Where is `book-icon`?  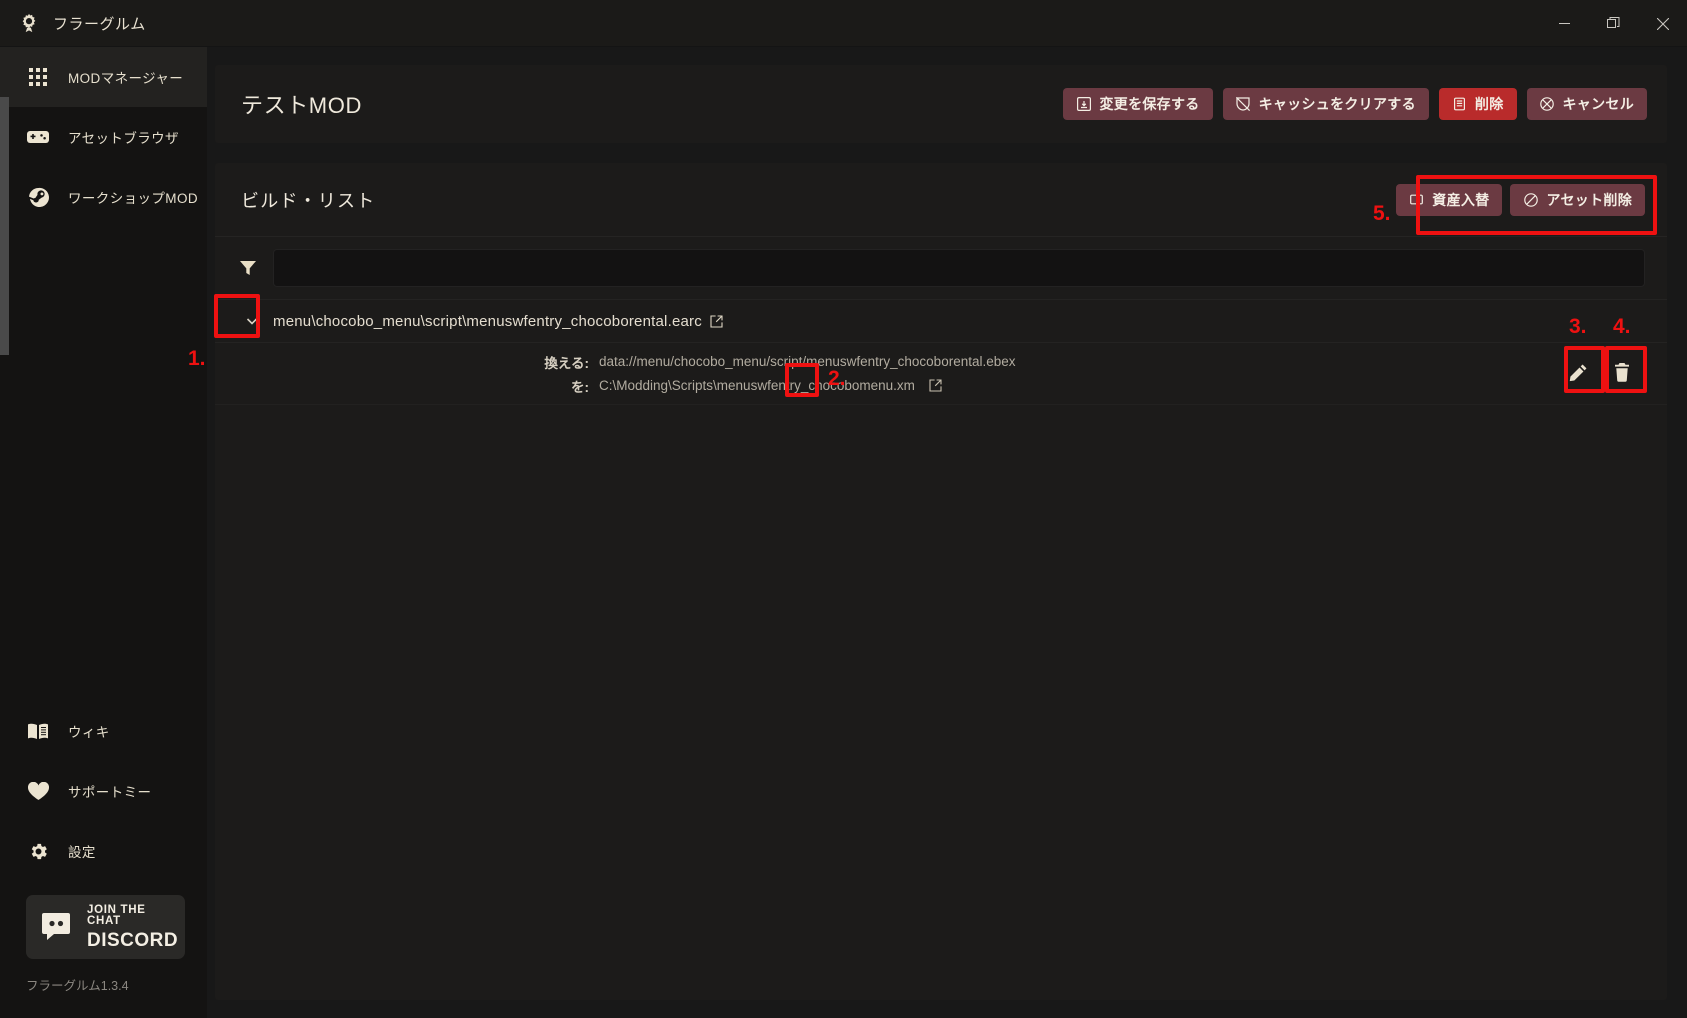
book-icon is located at coordinates (38, 731).